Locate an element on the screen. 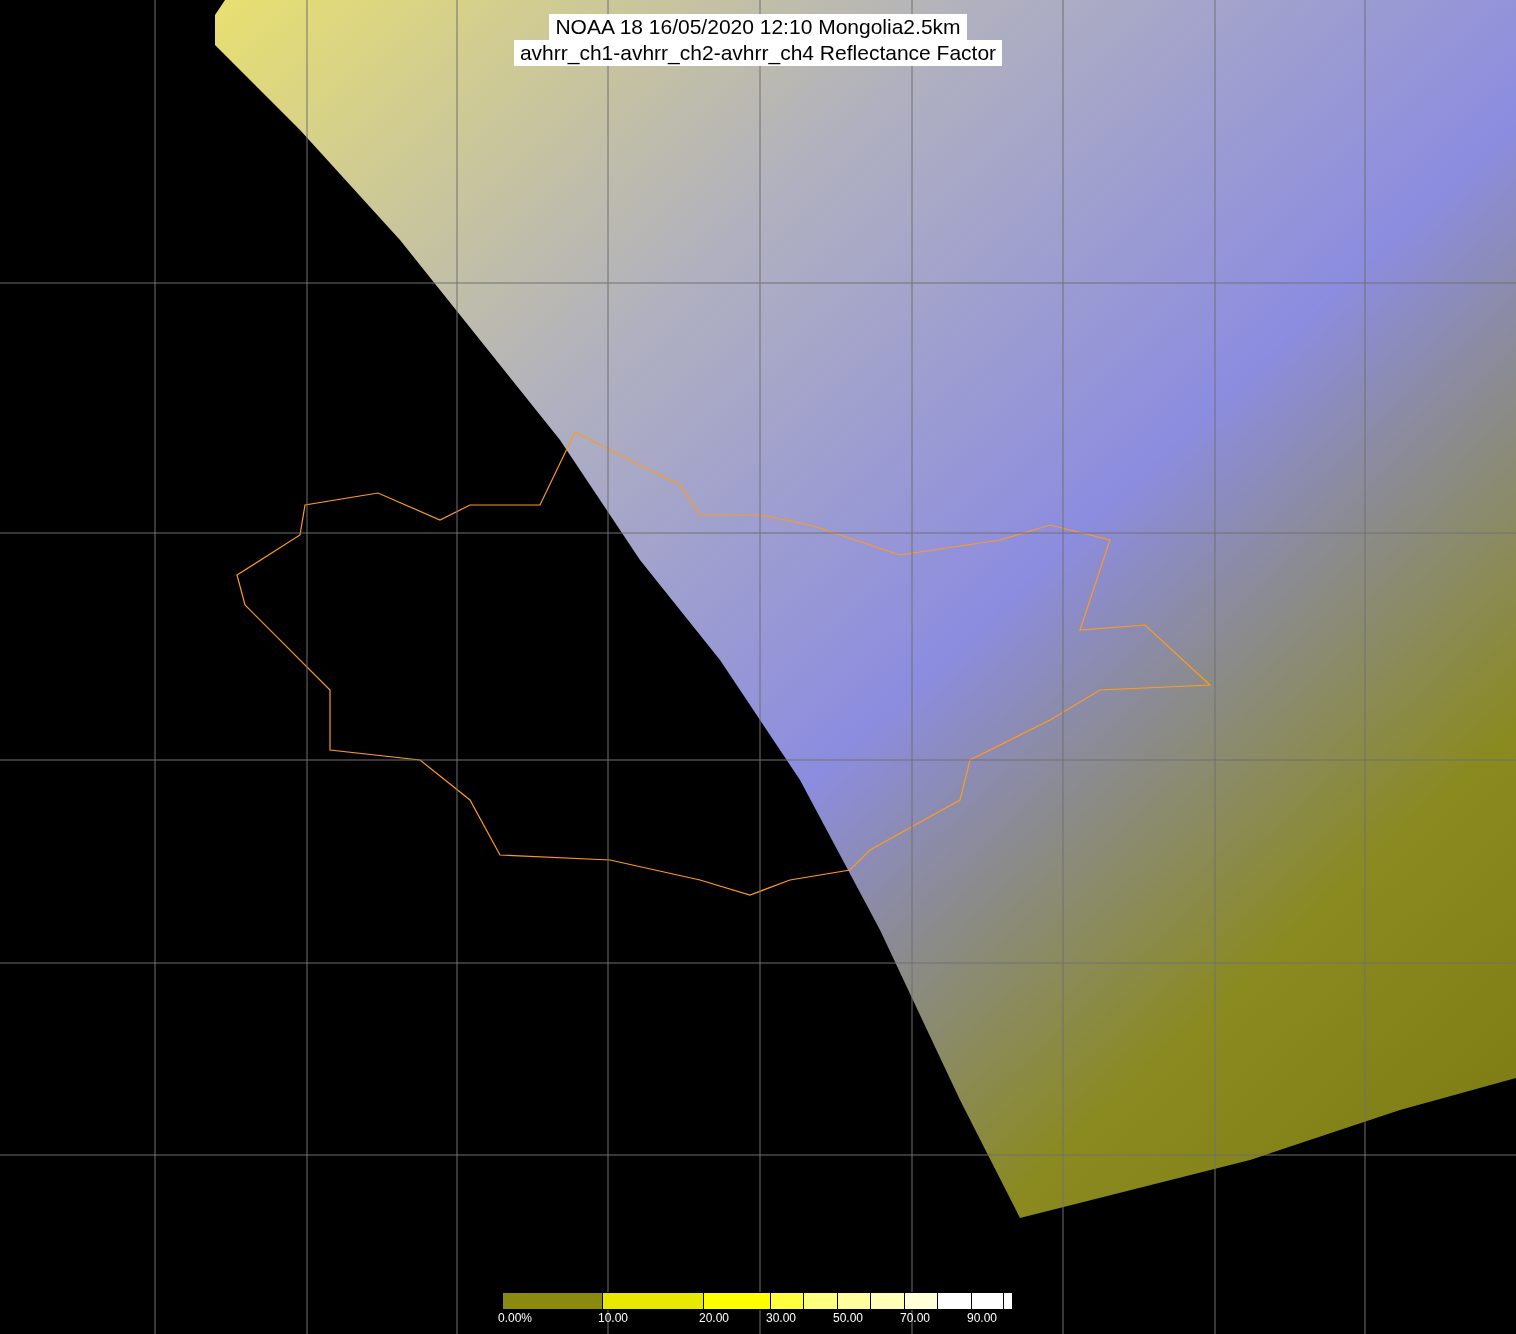 Image resolution: width=1516 pixels, height=1334 pixels. scale-label: 10.00 is located at coordinates (613, 1318).